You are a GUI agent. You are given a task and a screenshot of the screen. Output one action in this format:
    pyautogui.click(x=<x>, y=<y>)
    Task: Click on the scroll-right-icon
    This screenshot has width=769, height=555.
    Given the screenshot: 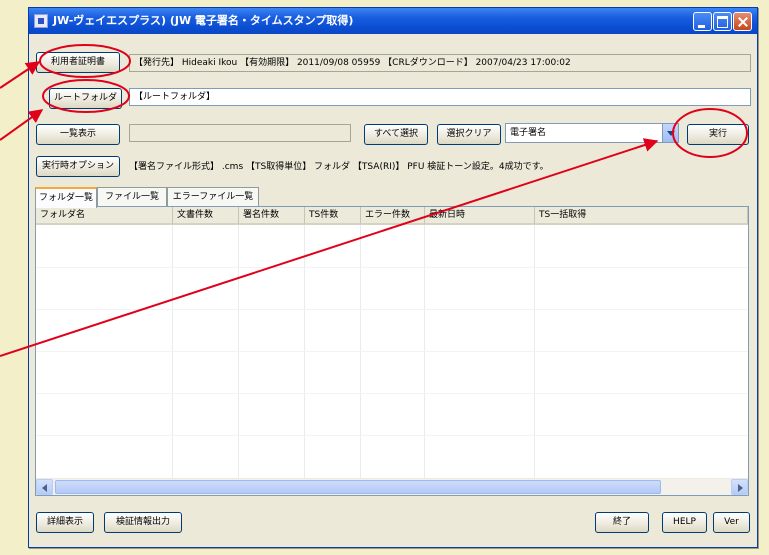 What is the action you would take?
    pyautogui.click(x=739, y=487)
    